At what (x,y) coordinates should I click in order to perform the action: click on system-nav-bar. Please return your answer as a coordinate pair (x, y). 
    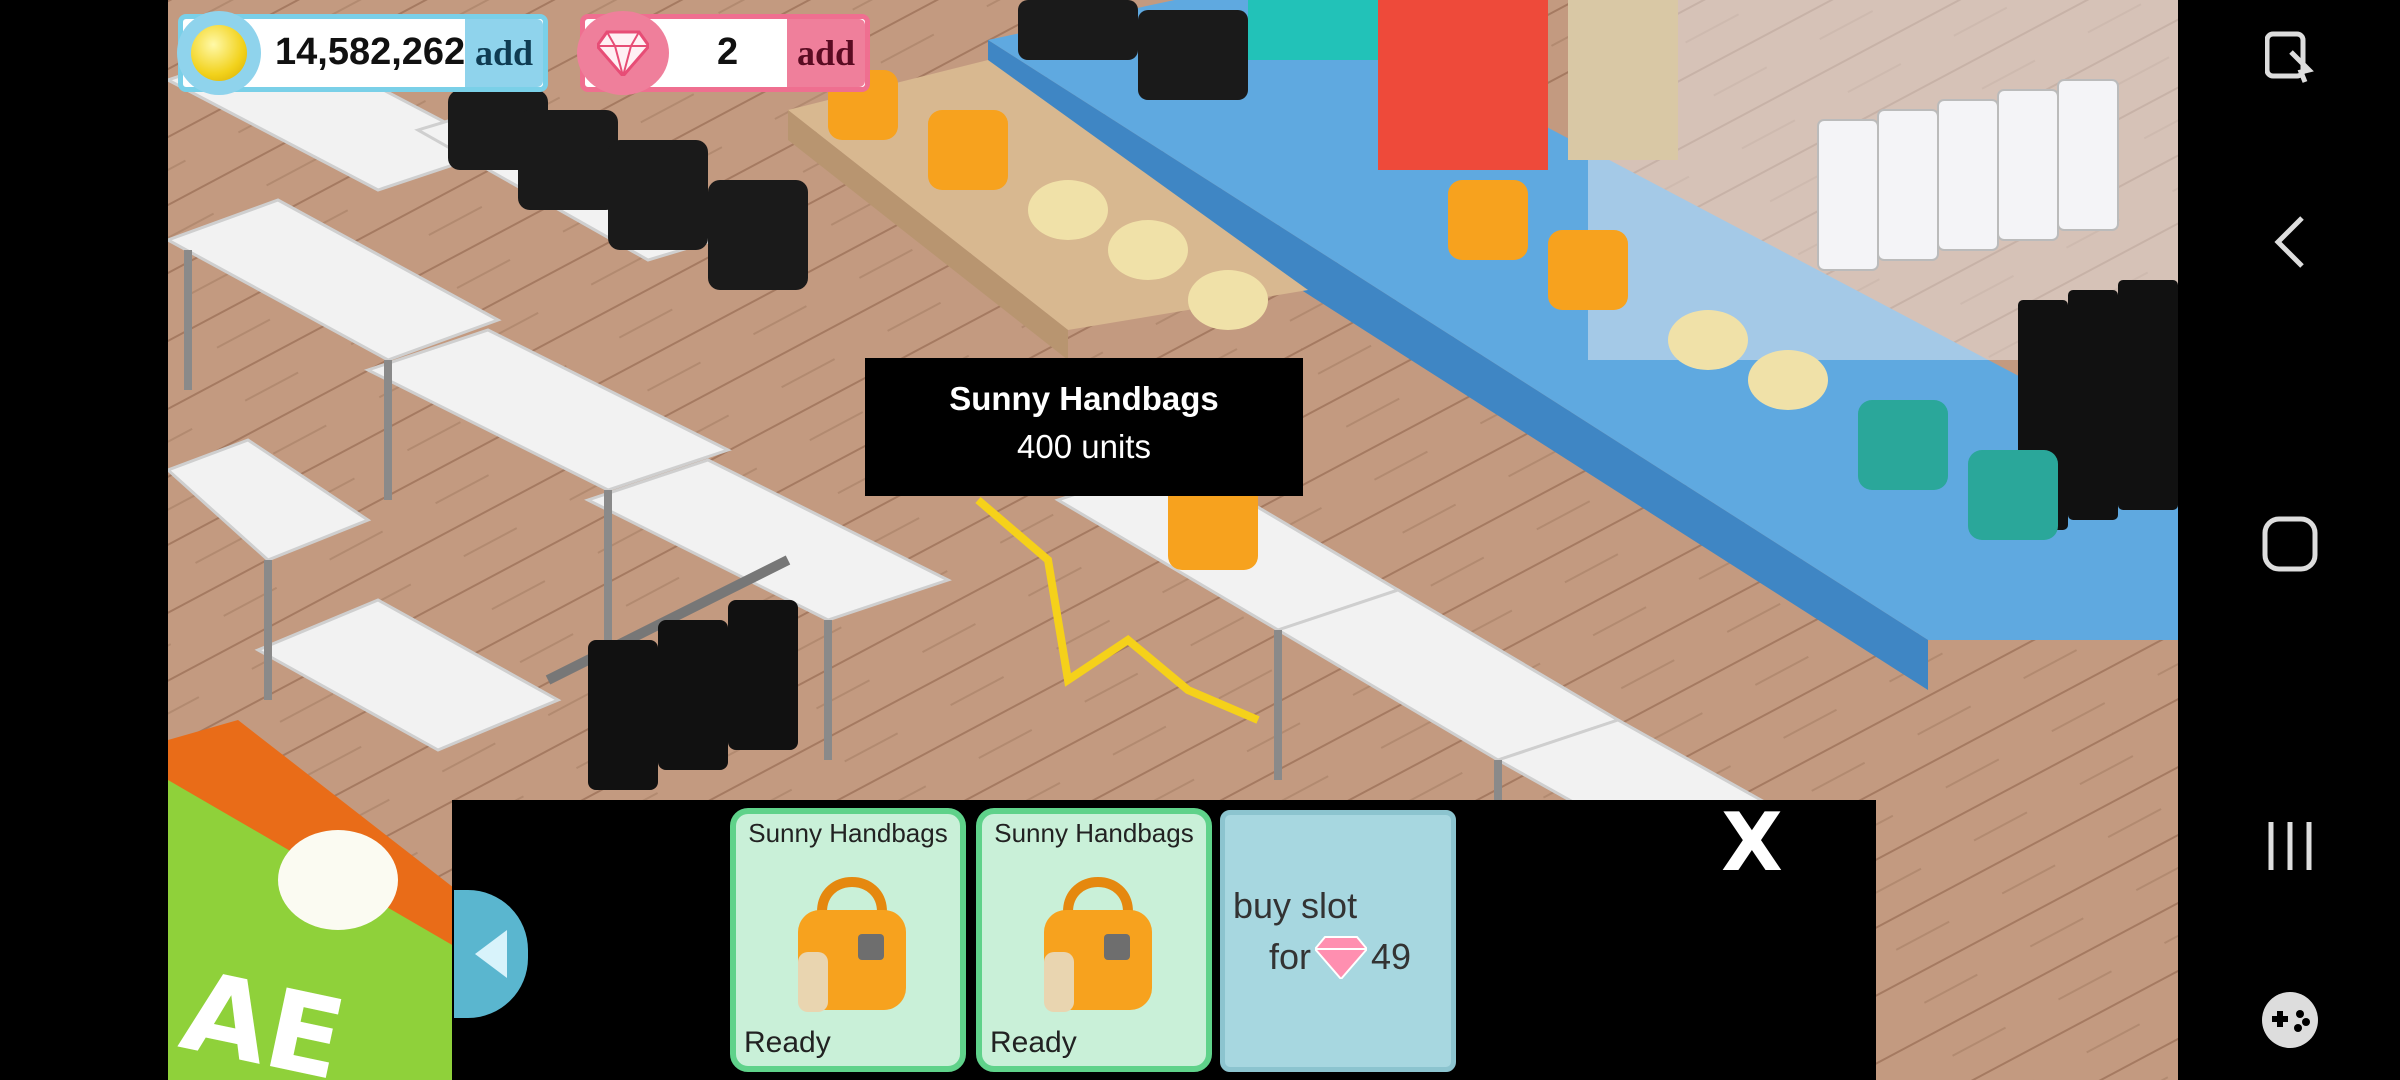
    Looking at the image, I should click on (2289, 540).